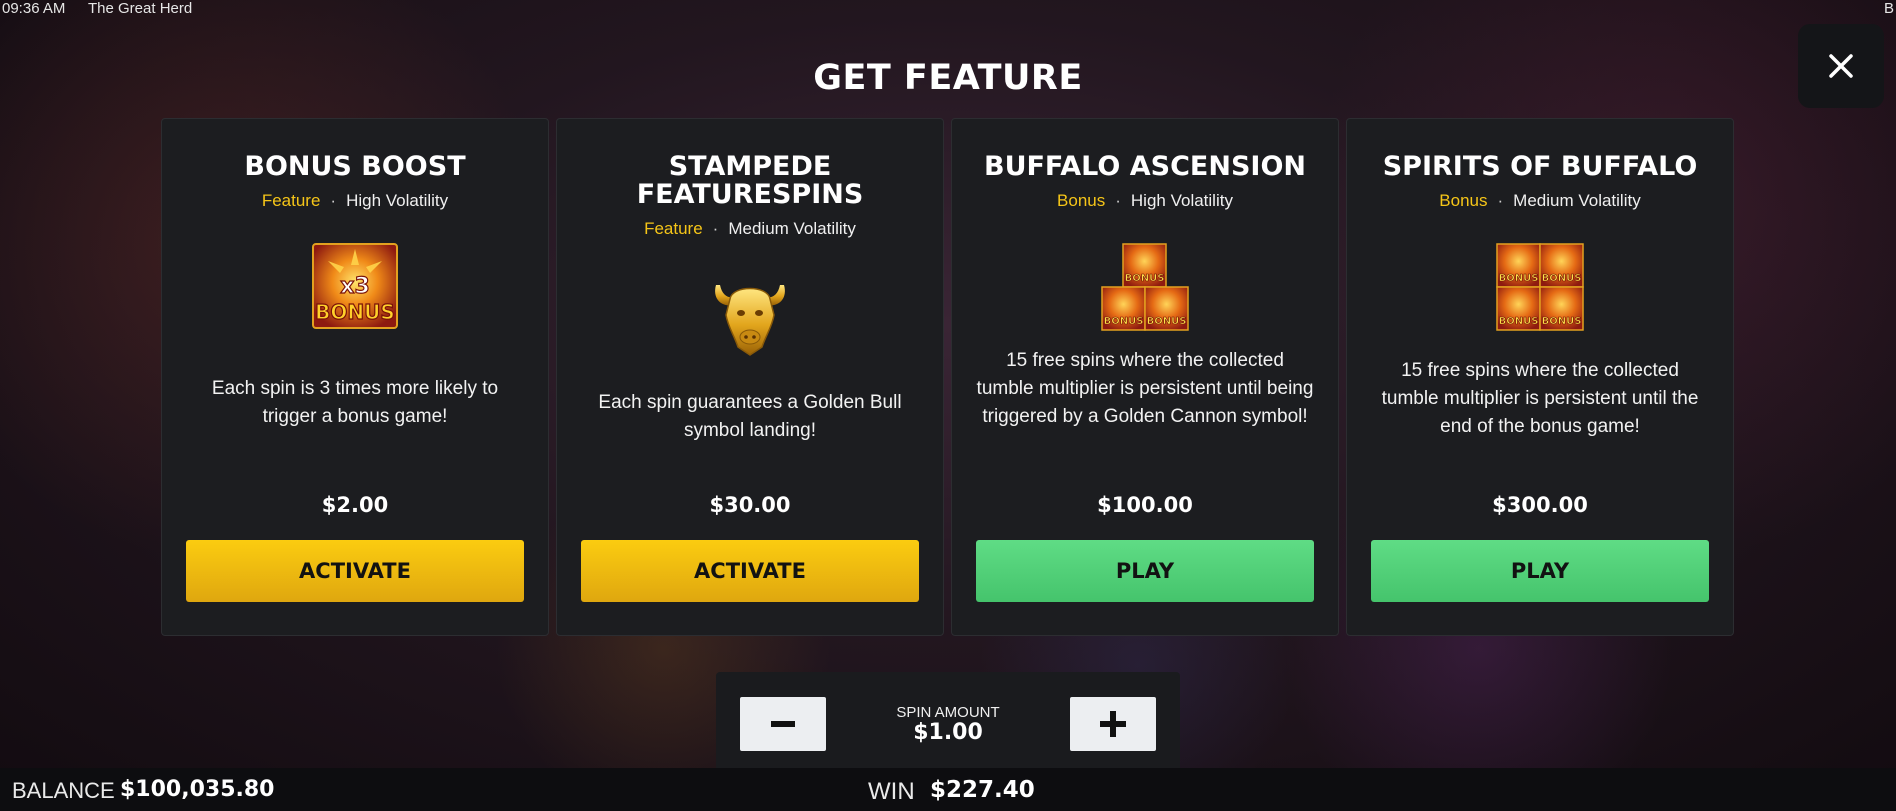 The image size is (1896, 811). I want to click on plus-icon, so click(1113, 724).